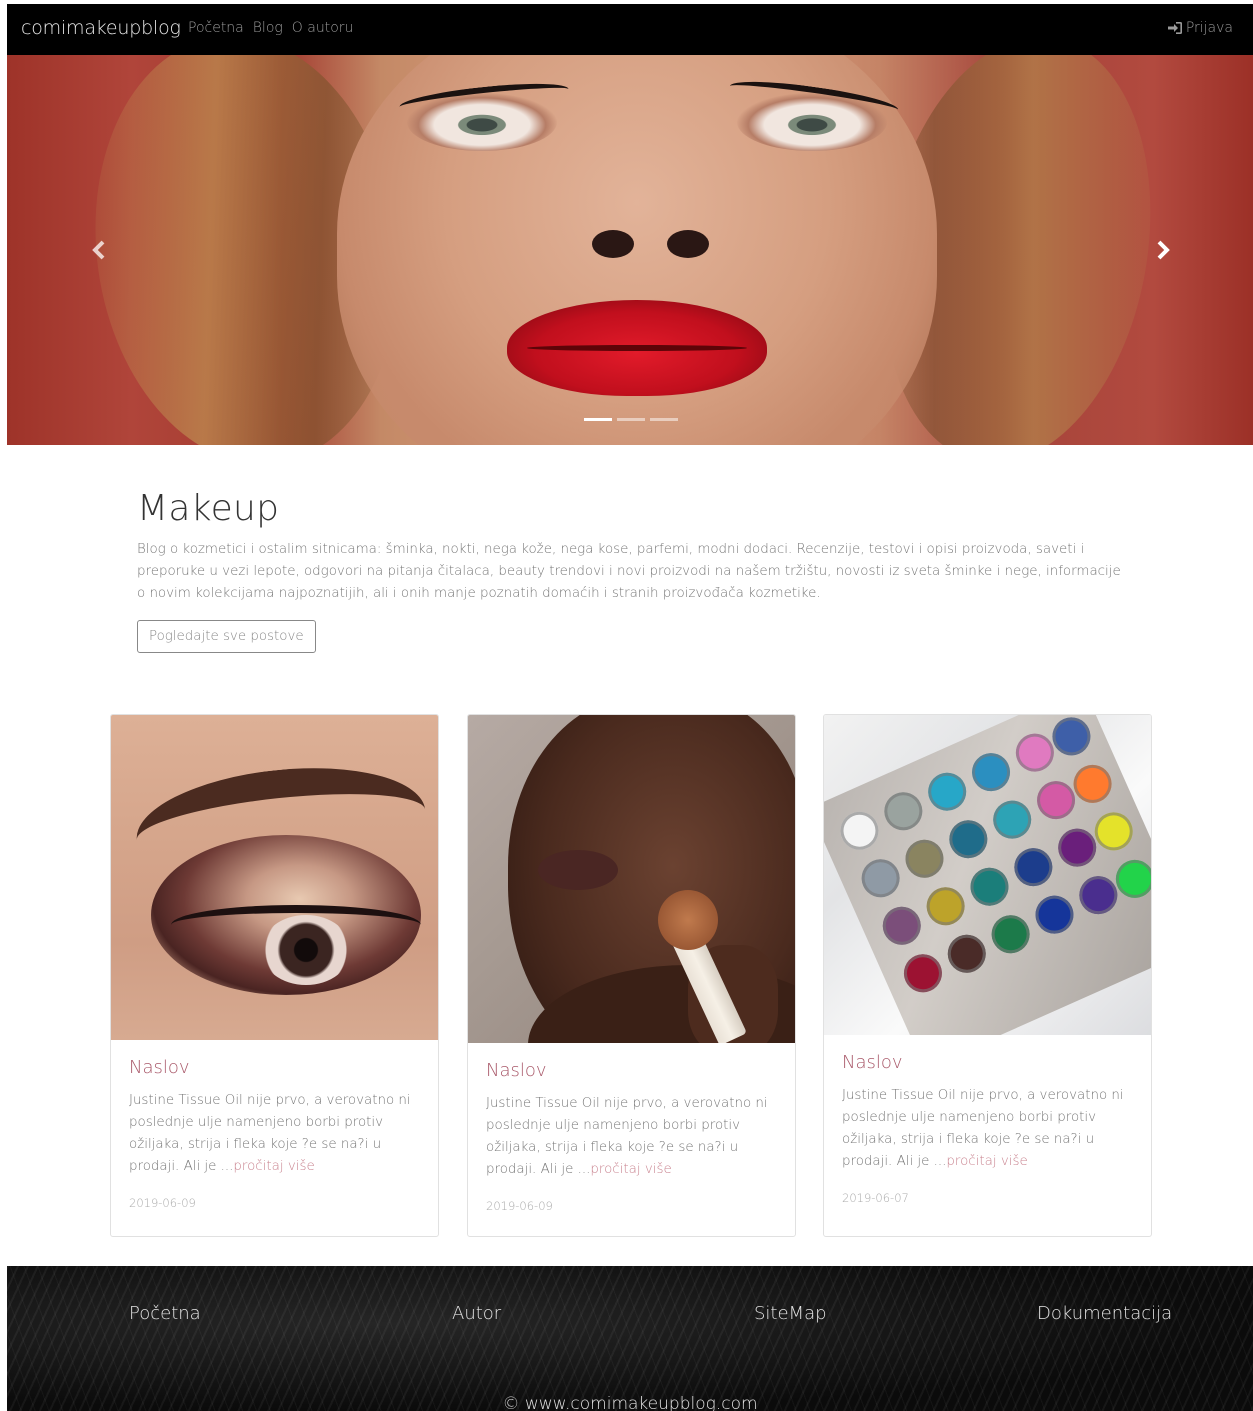 Image resolution: width=1253 pixels, height=1411 pixels. I want to click on login-label: Prijava, so click(1209, 28).